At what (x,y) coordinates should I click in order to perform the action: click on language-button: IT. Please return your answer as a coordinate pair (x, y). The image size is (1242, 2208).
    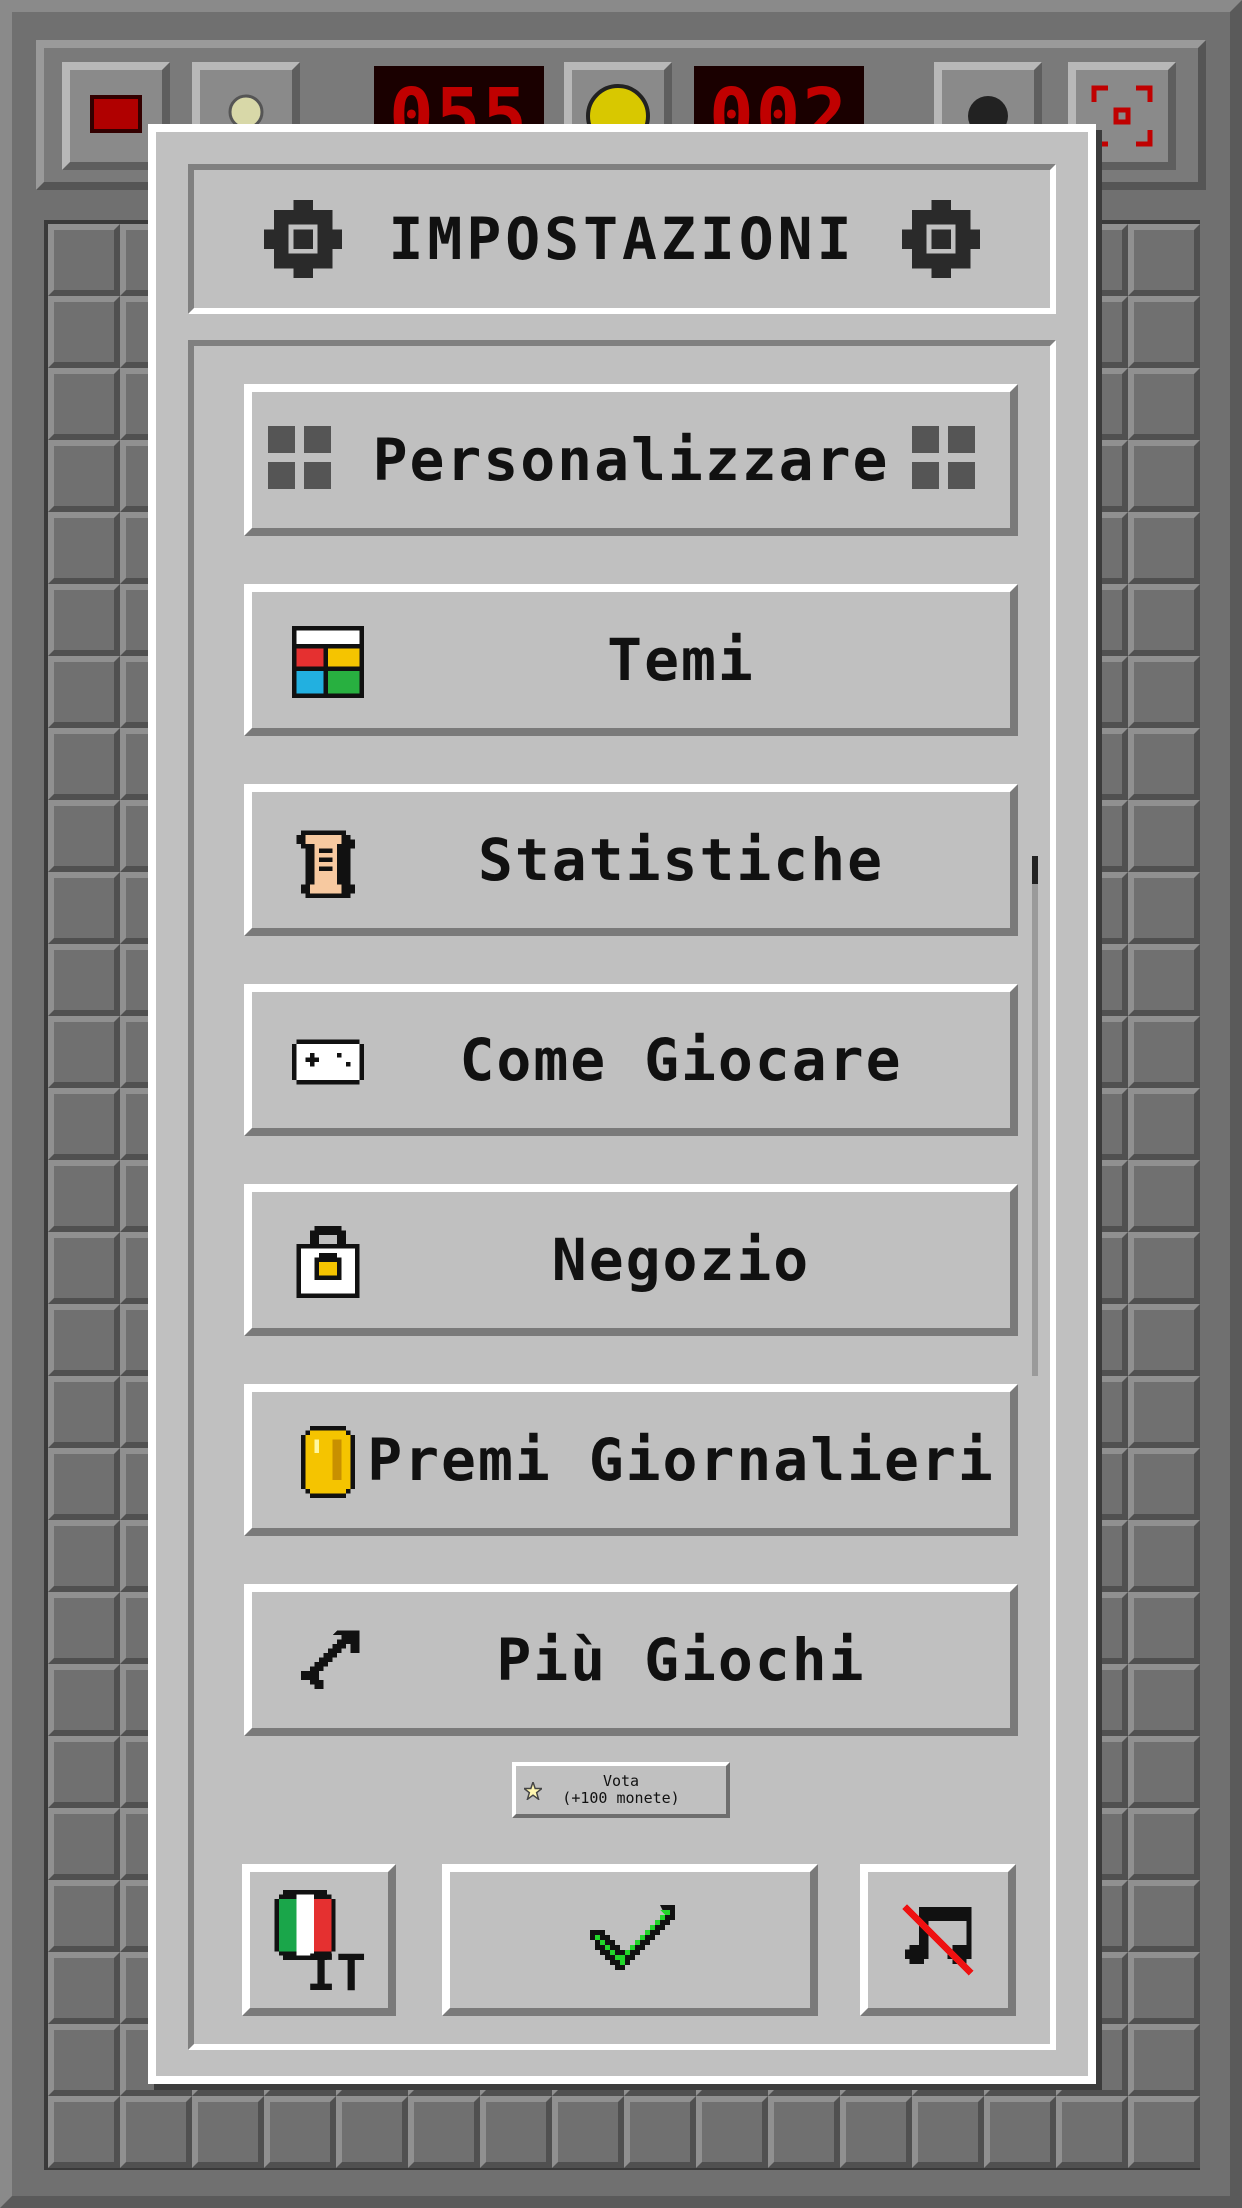
    Looking at the image, I should click on (319, 1940).